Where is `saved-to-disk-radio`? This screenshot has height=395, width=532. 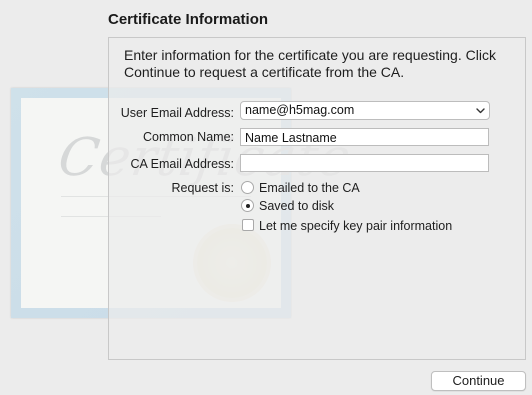 saved-to-disk-radio is located at coordinates (247, 205).